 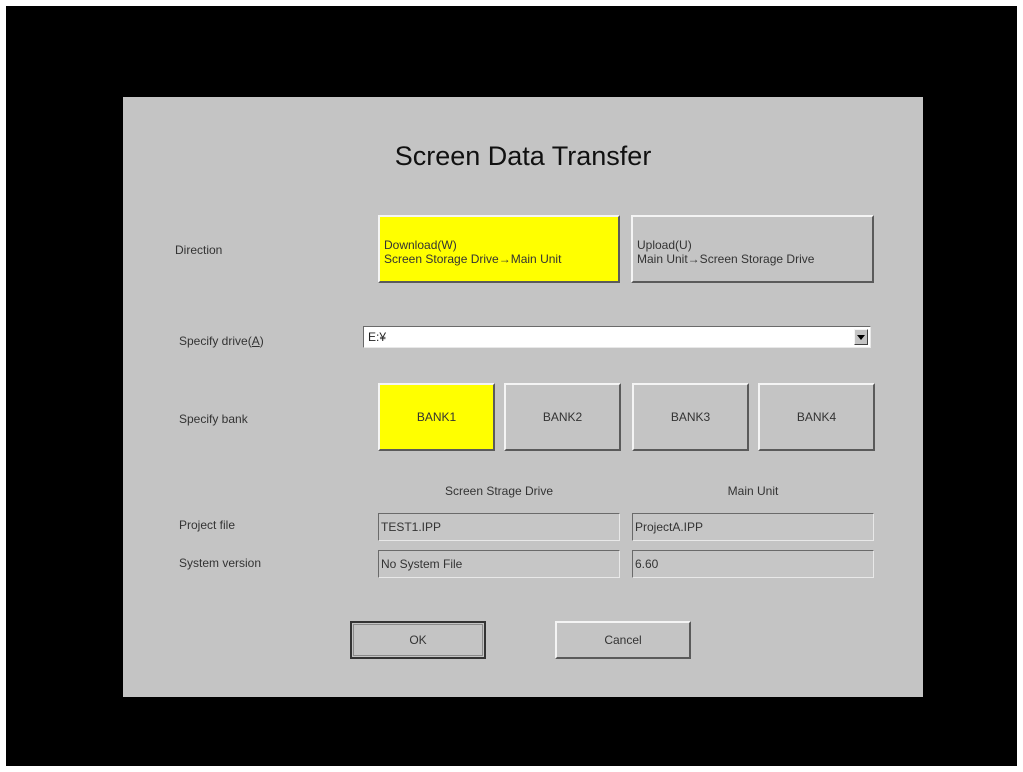 I want to click on bank1-button: BANK1, so click(x=436, y=417).